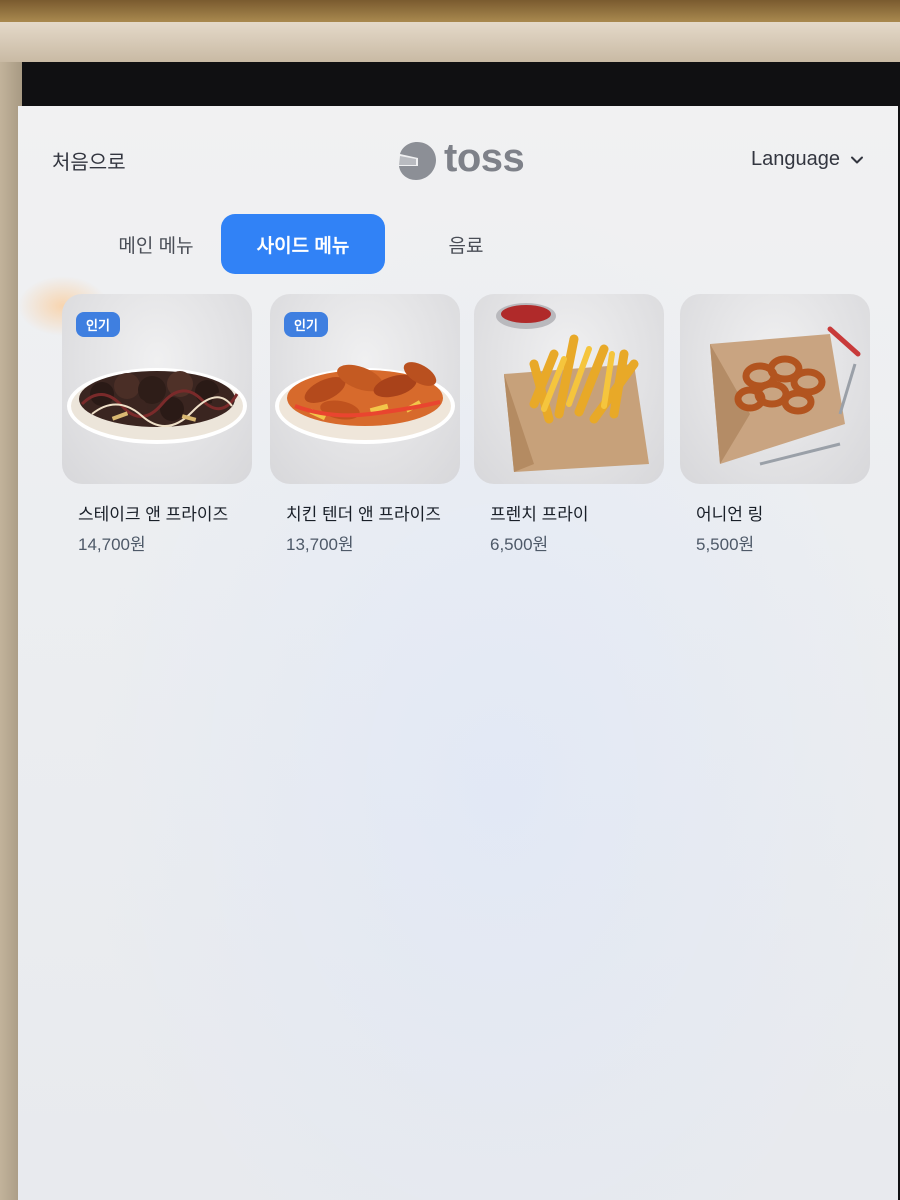  Describe the element at coordinates (303, 244) in the screenshot. I see `tab-side-menu: 사이드 메뉴` at that location.